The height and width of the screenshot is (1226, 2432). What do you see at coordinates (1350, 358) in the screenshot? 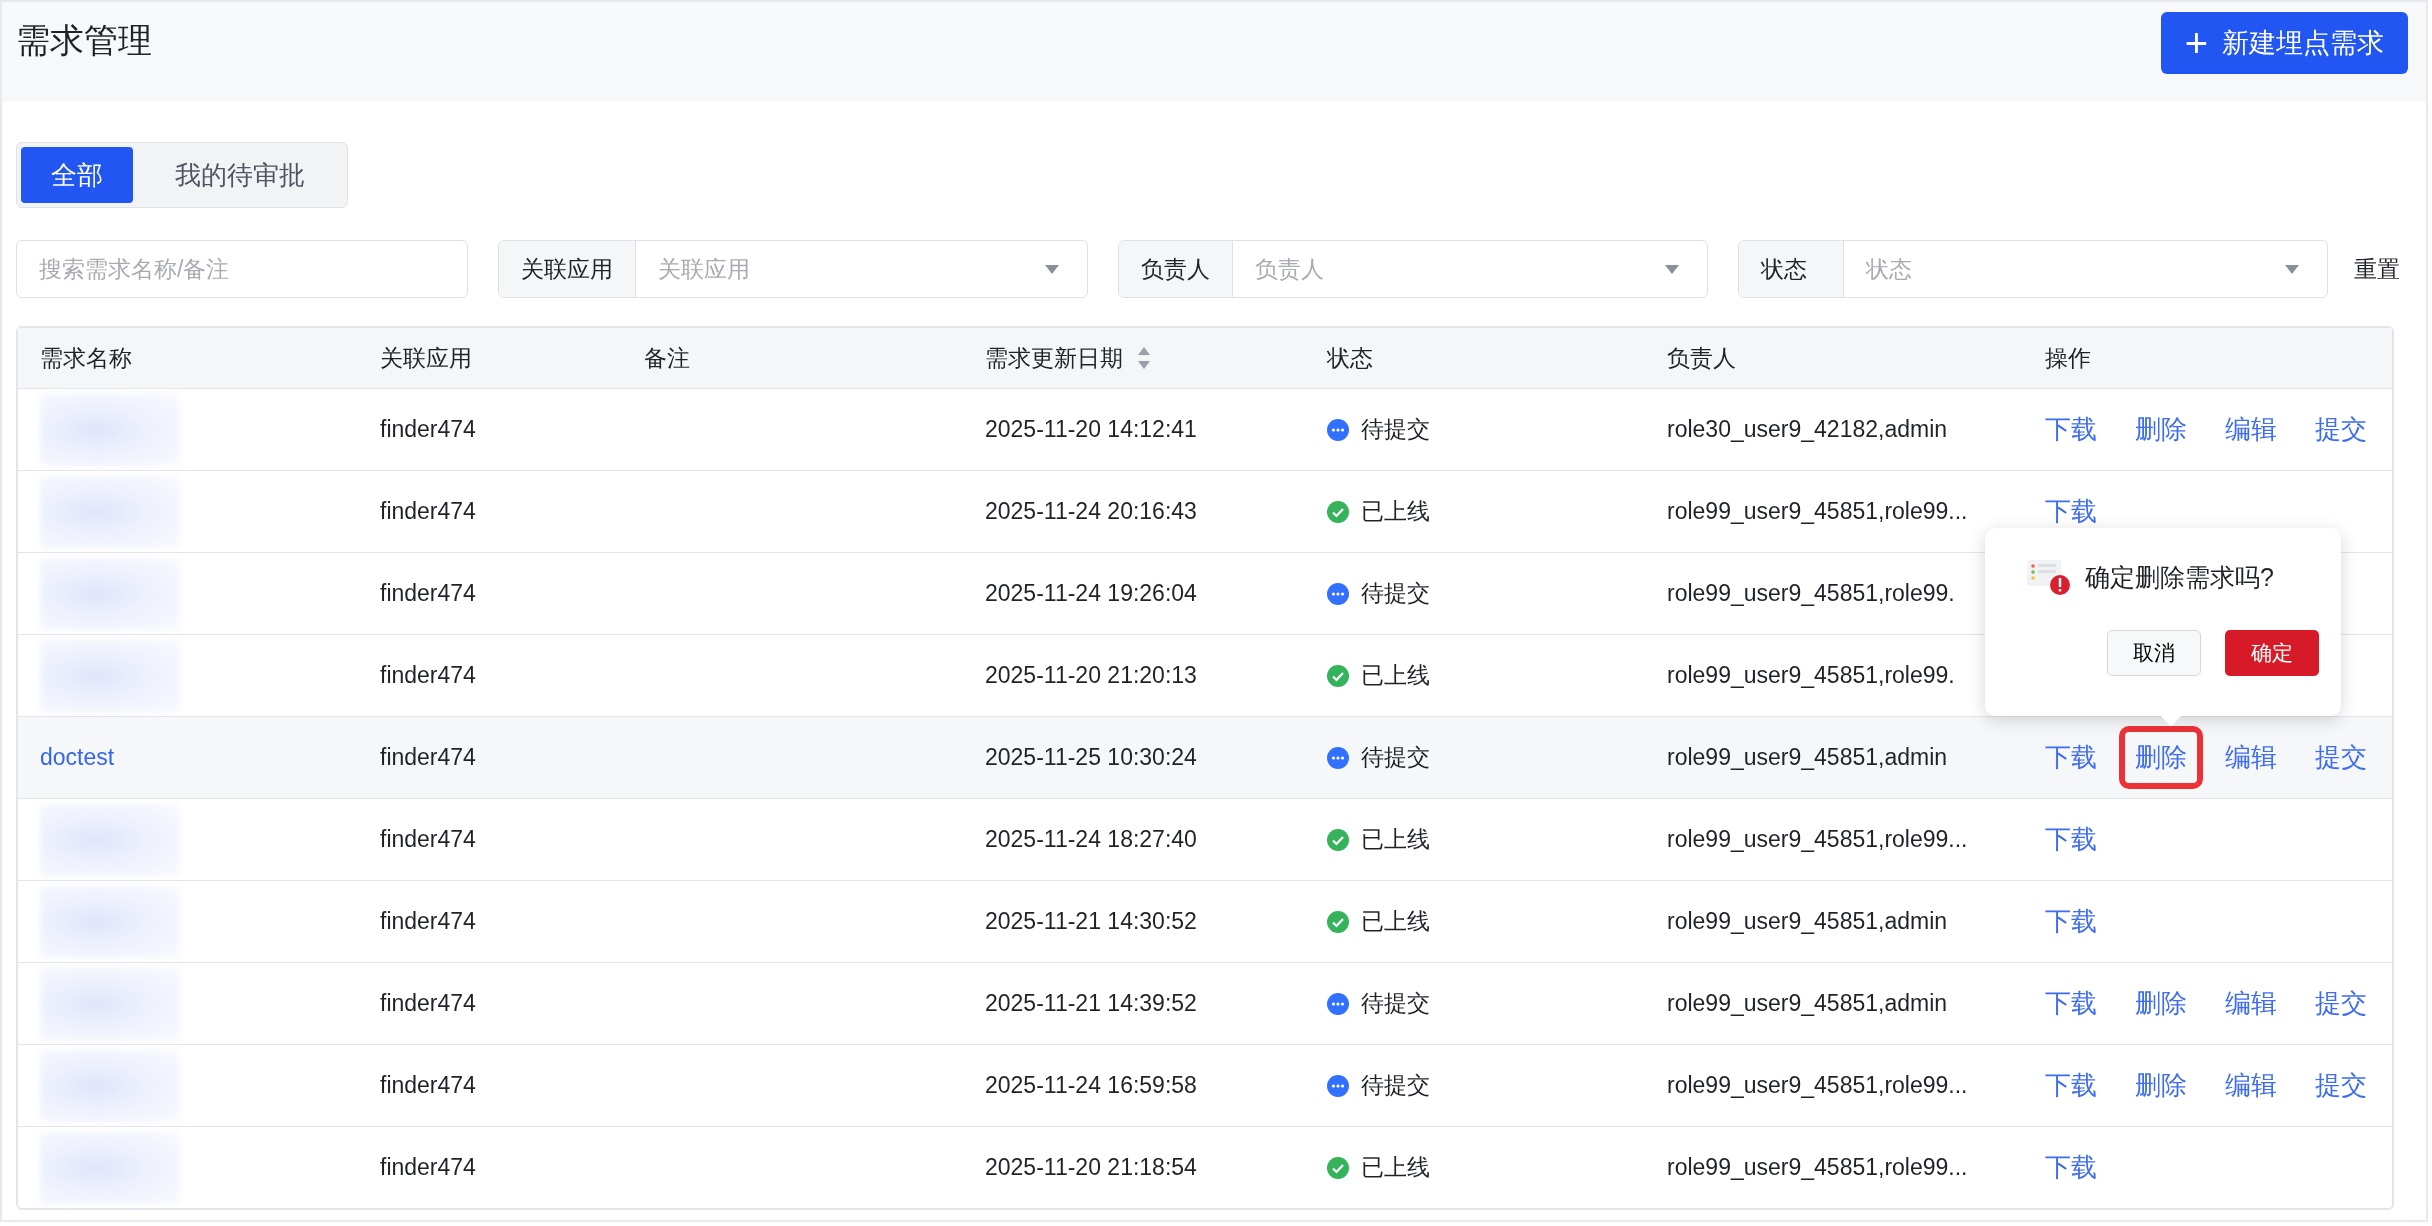
I see `column-header: 状态` at bounding box center [1350, 358].